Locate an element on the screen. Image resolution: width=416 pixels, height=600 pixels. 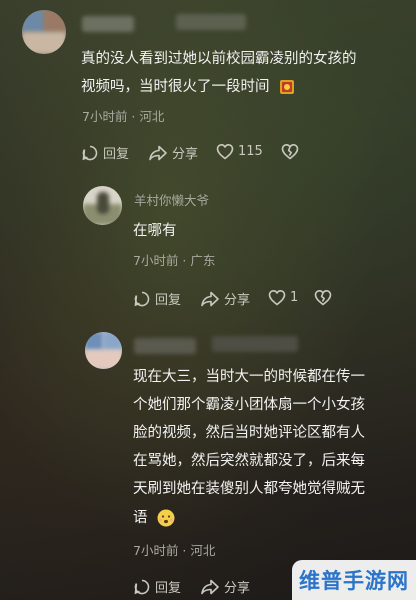
like-button: 115 is located at coordinates (239, 151).